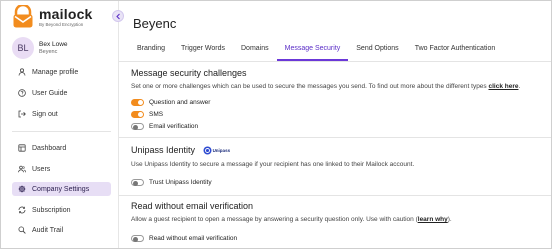 The width and height of the screenshot is (552, 249). What do you see at coordinates (137, 182) in the screenshot?
I see `trust-unipass-switch` at bounding box center [137, 182].